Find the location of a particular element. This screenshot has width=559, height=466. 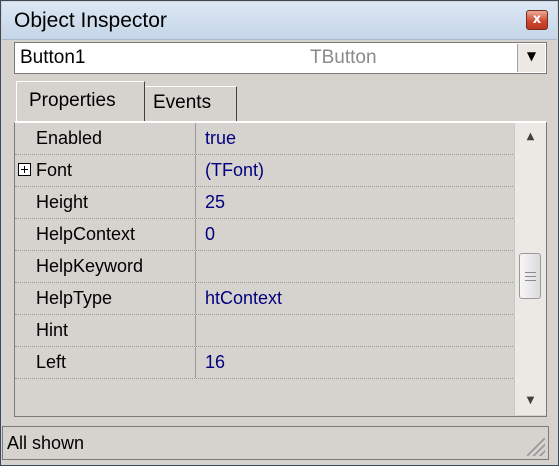

status-text: All shown is located at coordinates (46, 443).